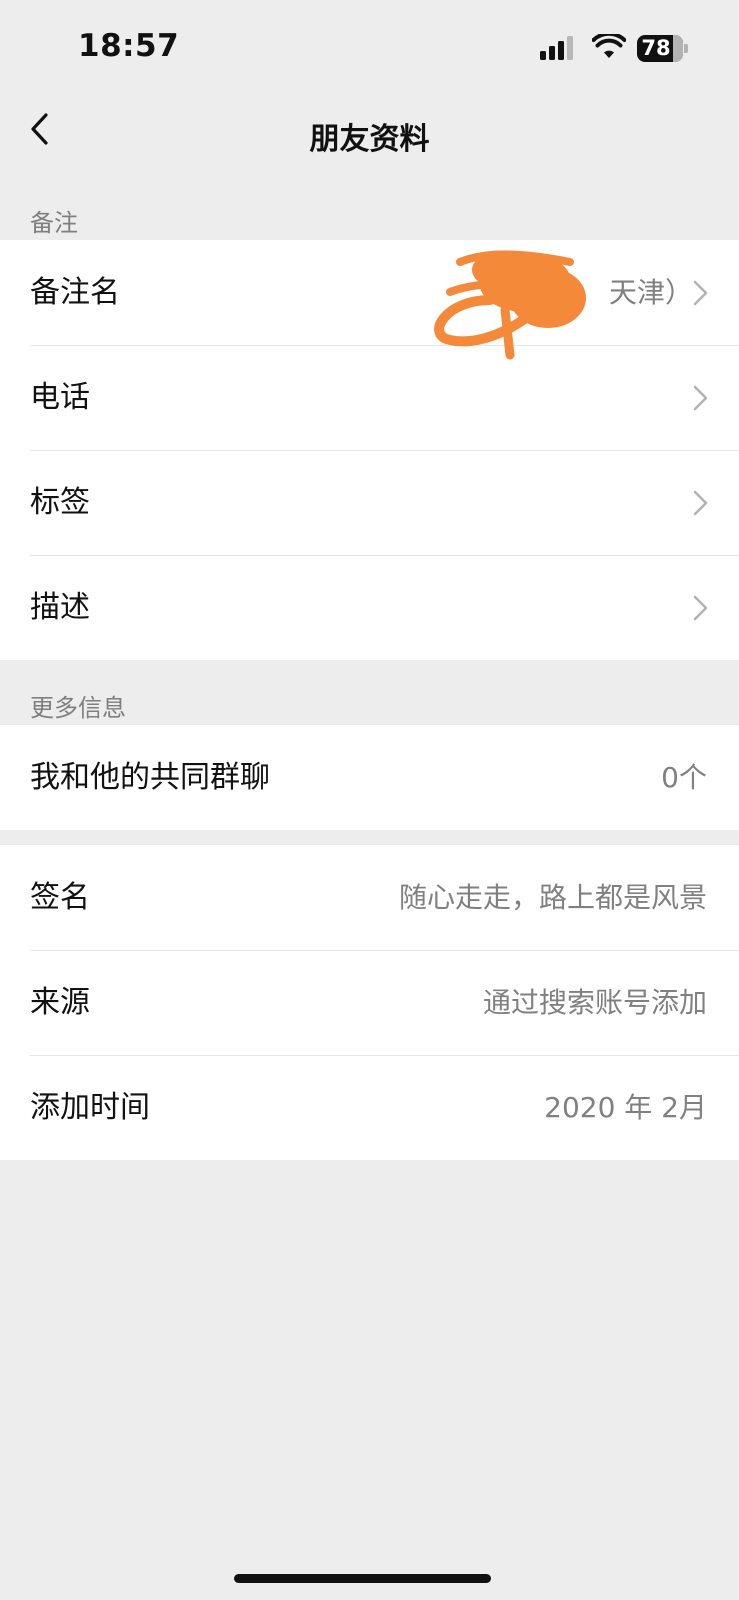  Describe the element at coordinates (90, 1107) in the screenshot. I see `row-label: 添加时间` at that location.